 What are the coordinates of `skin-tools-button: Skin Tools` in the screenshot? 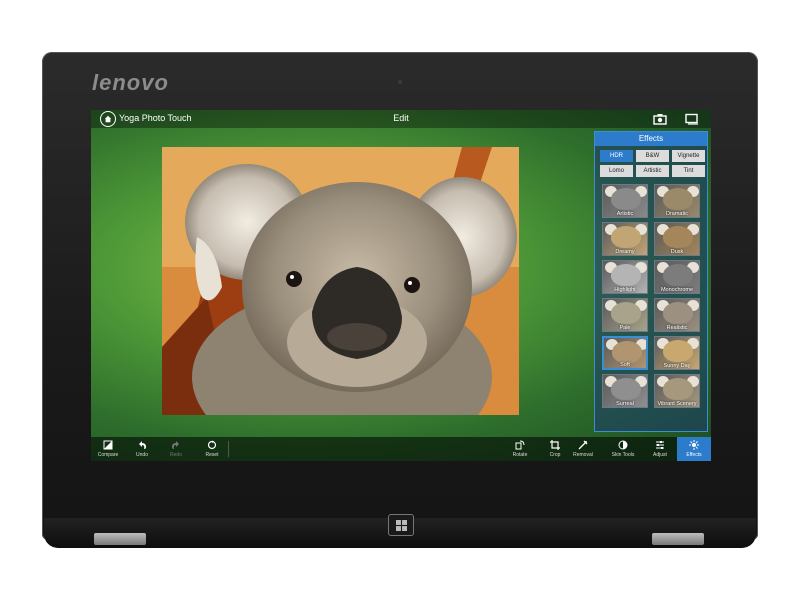 It's located at (623, 449).